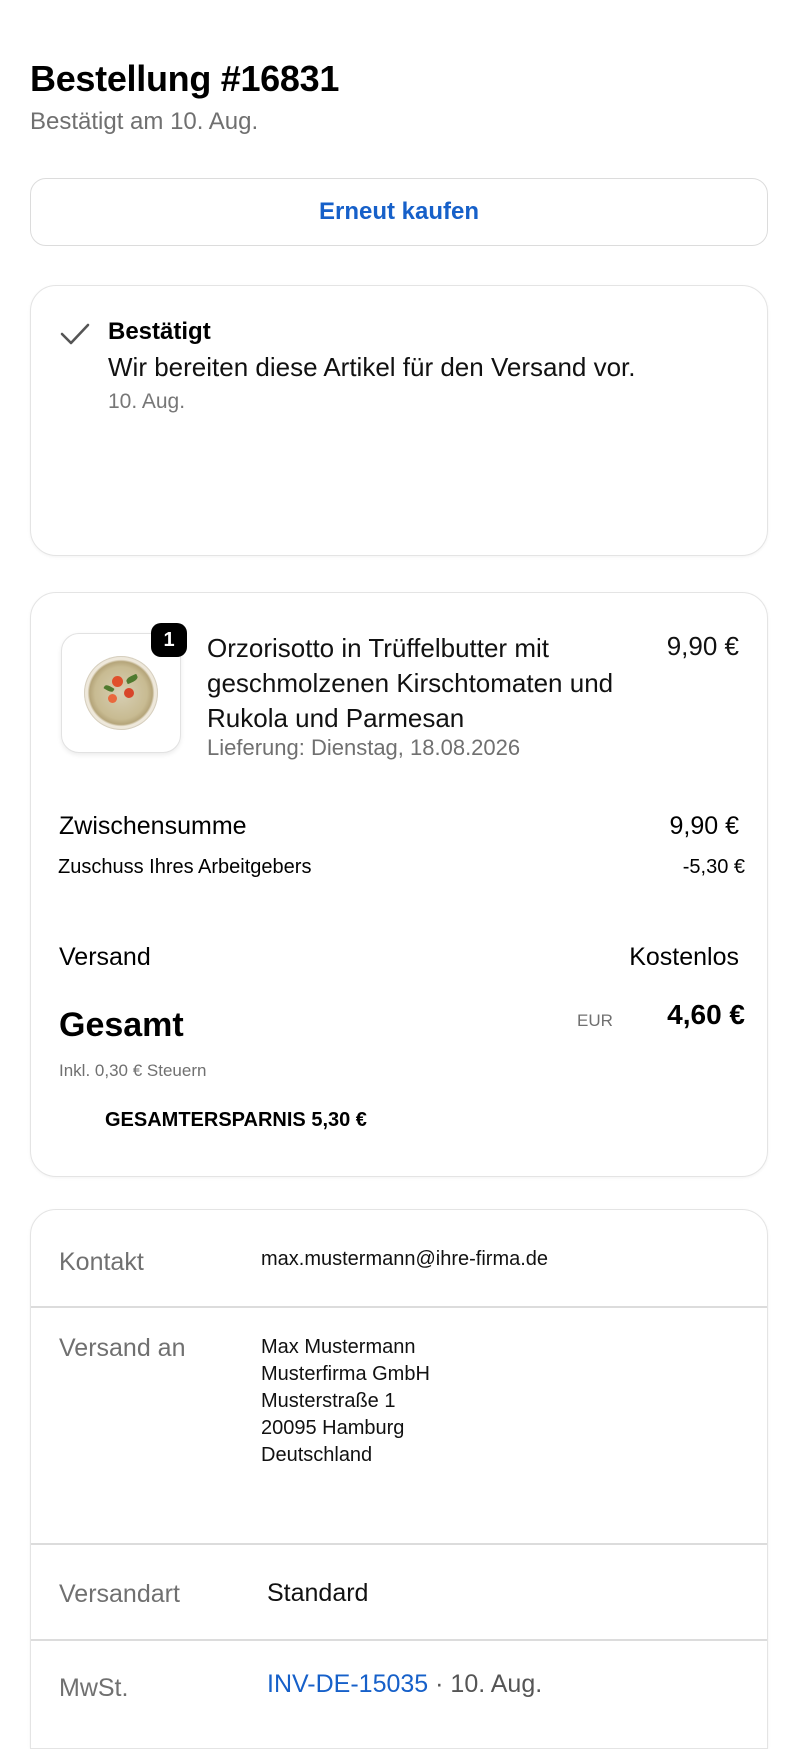 This screenshot has height=1749, width=800. I want to click on currency-code: EUR, so click(595, 1020).